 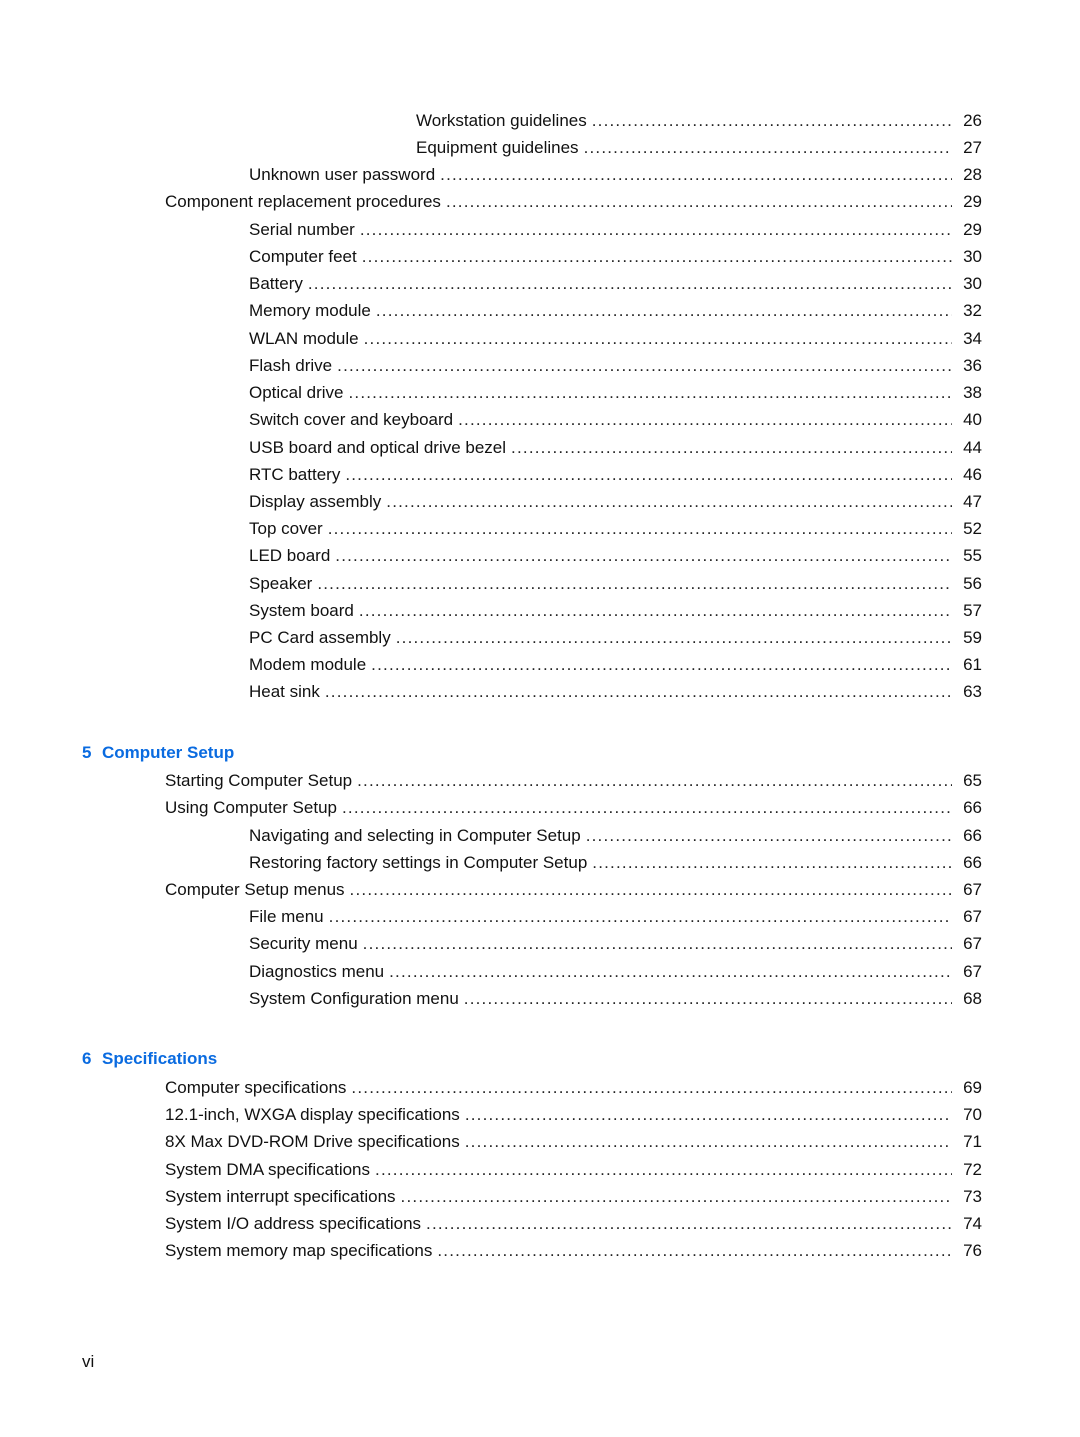 What do you see at coordinates (972, 1087) in the screenshot?
I see `toc-entry-page: 69` at bounding box center [972, 1087].